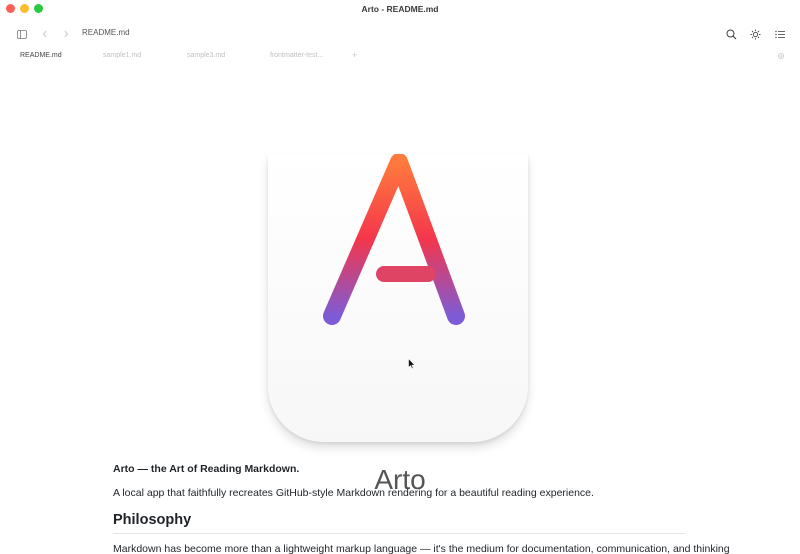 The width and height of the screenshot is (800, 554). What do you see at coordinates (22, 34) in the screenshot?
I see `sidebar-toggle-icon` at bounding box center [22, 34].